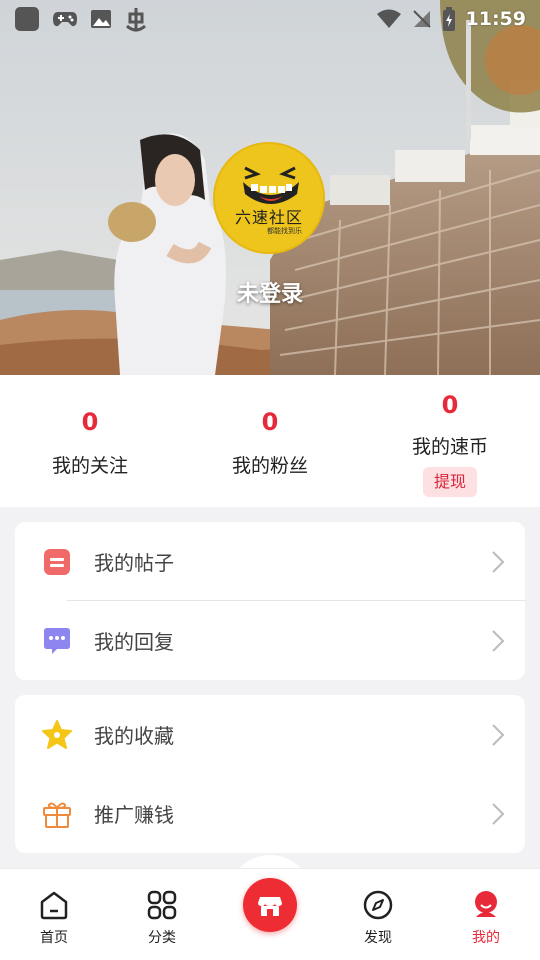 This screenshot has width=540, height=960. What do you see at coordinates (134, 815) in the screenshot?
I see `menu-label: 推广赚钱` at bounding box center [134, 815].